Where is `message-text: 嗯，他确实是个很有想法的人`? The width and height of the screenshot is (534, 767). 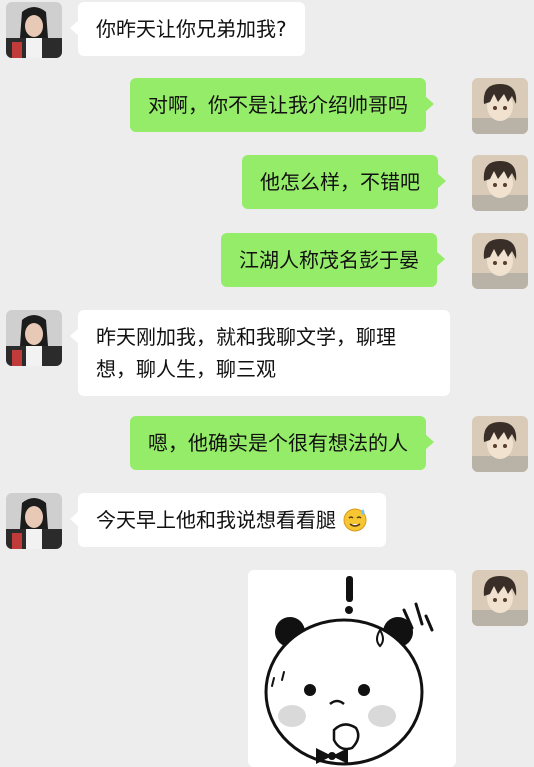
message-text: 嗯，他确实是个很有想法的人 is located at coordinates (278, 443).